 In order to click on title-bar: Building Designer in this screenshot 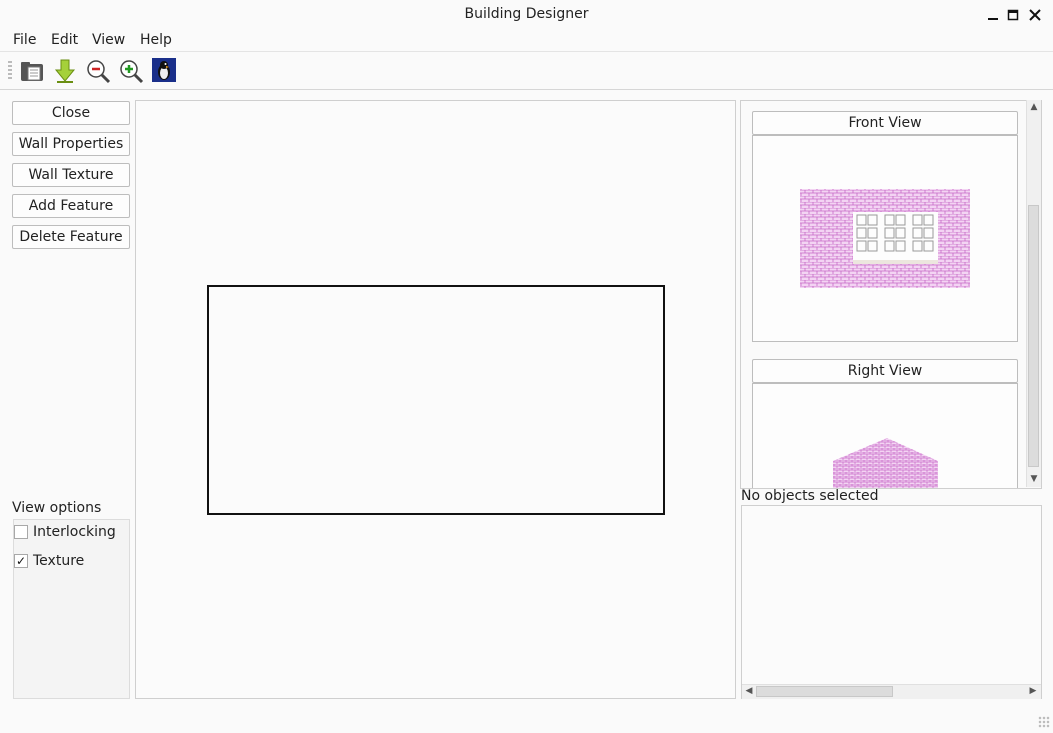, I will do `click(526, 15)`.